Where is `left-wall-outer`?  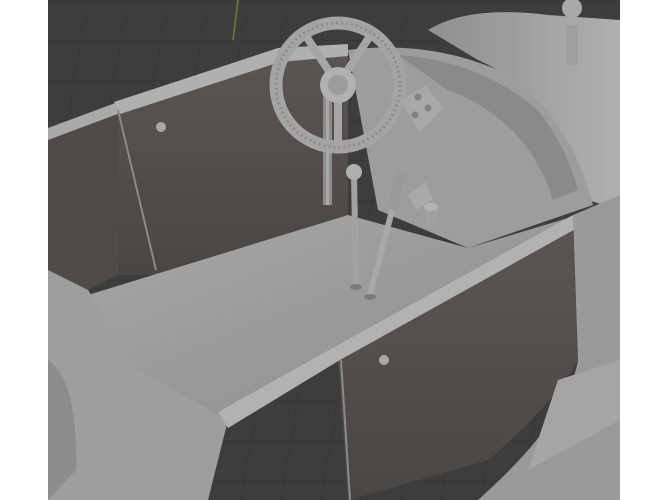 left-wall-outer is located at coordinates (83, 200).